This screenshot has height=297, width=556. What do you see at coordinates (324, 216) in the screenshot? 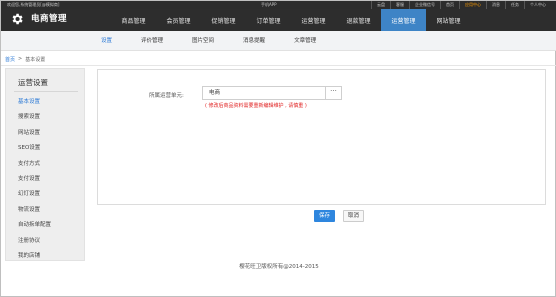
I see `save-button: 保存` at bounding box center [324, 216].